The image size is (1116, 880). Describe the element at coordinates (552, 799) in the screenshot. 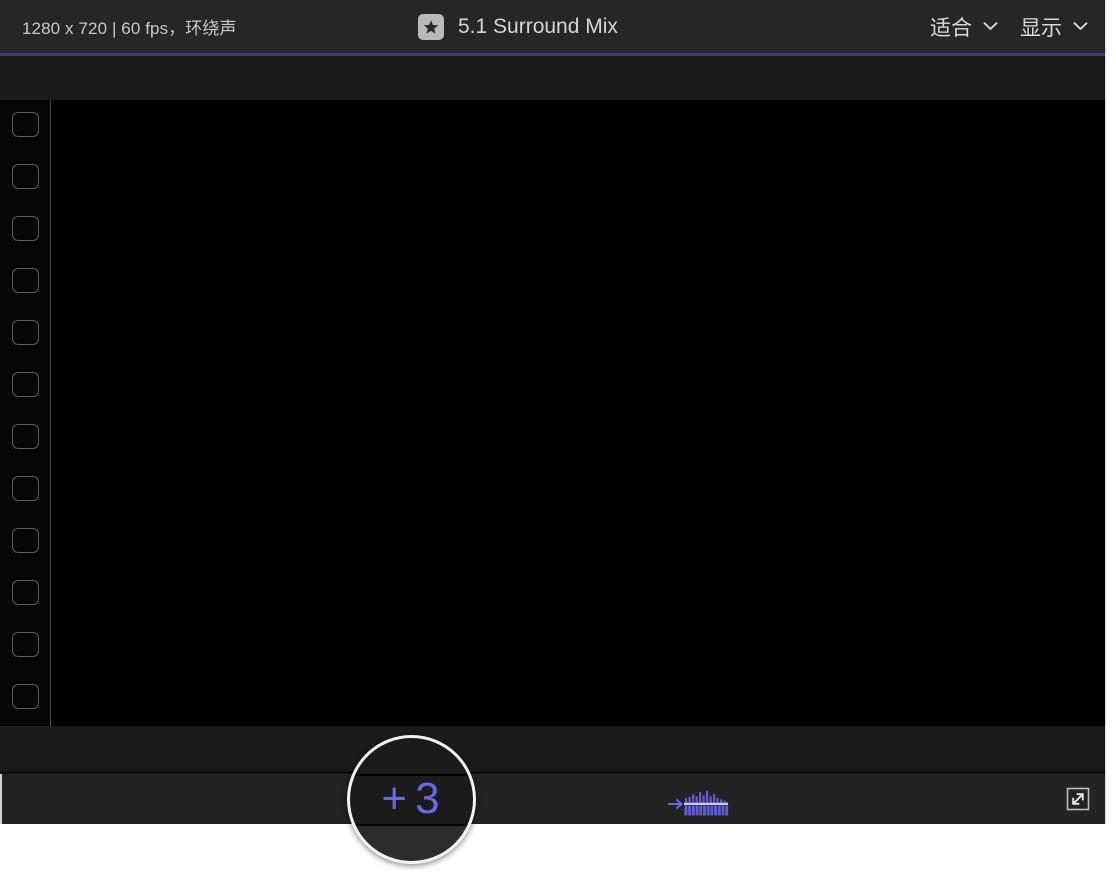

I see `viewer-toolbar` at that location.